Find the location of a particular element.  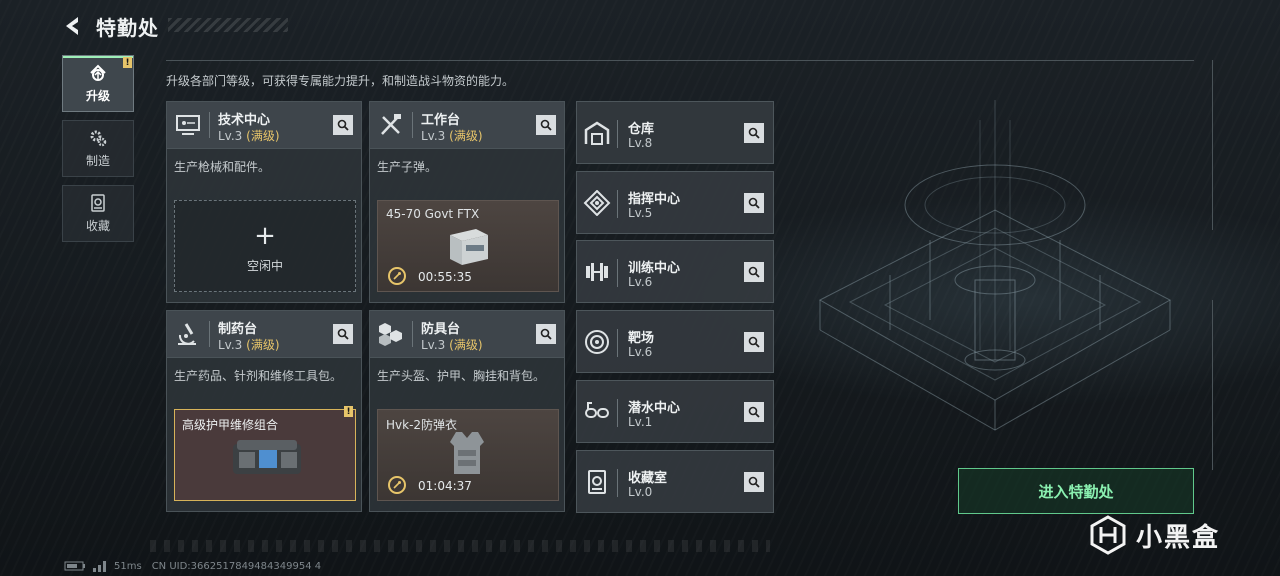

nav-upgrade: 升级 ! is located at coordinates (98, 83).